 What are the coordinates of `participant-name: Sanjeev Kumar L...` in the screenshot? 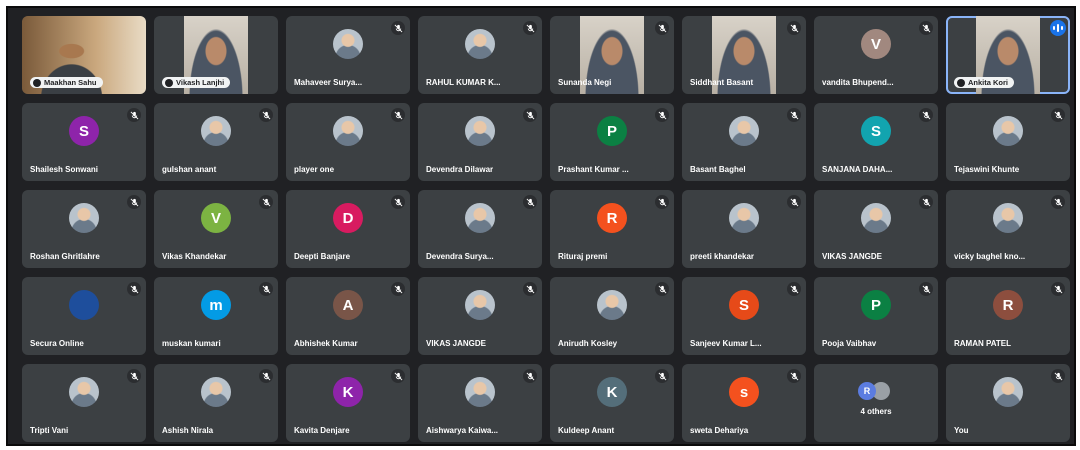 It's located at (726, 343).